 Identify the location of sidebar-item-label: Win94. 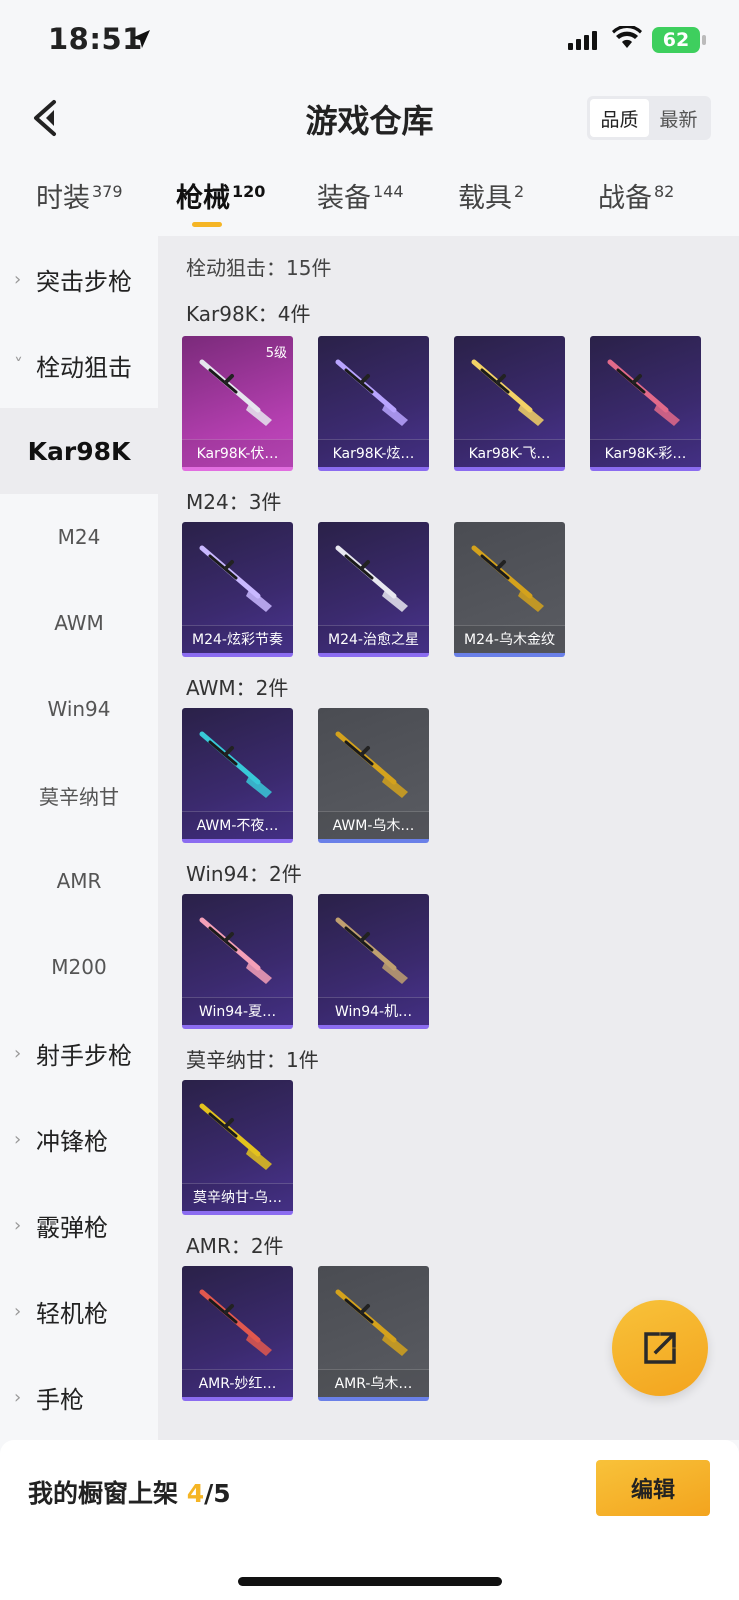
(79, 709).